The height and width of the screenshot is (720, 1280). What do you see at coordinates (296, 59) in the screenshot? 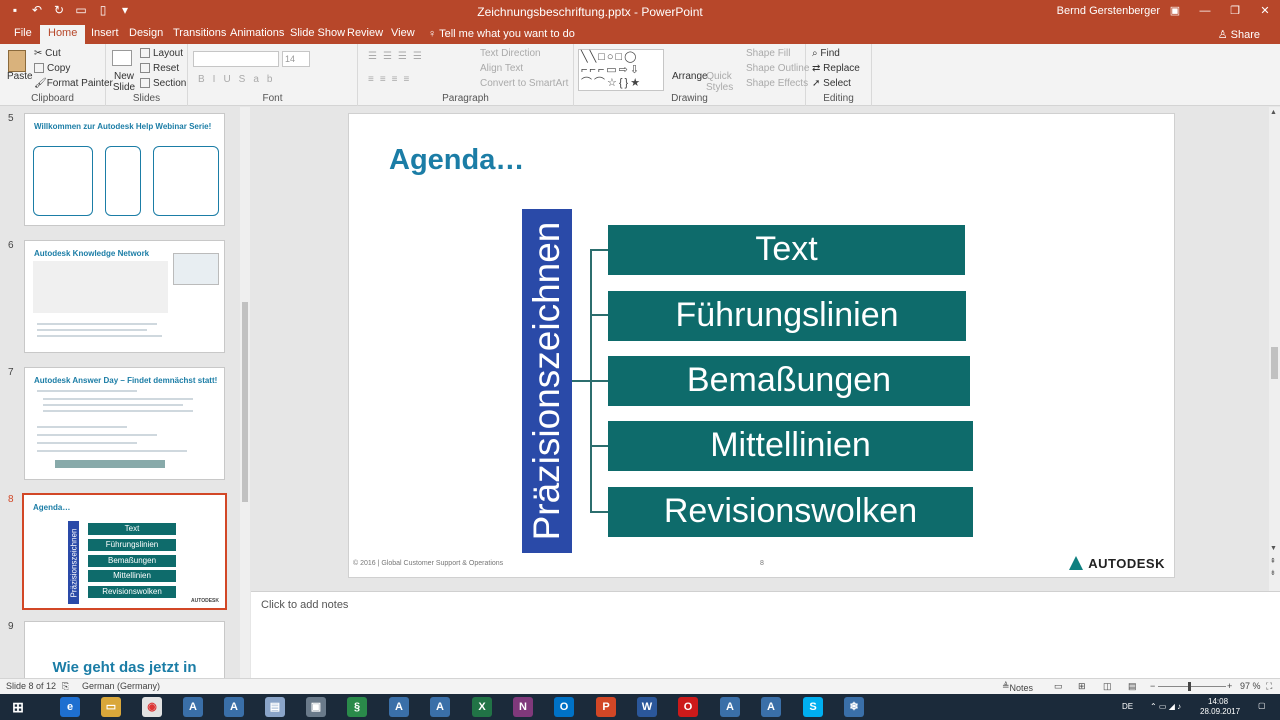
I see `font-size-box: 14` at bounding box center [296, 59].